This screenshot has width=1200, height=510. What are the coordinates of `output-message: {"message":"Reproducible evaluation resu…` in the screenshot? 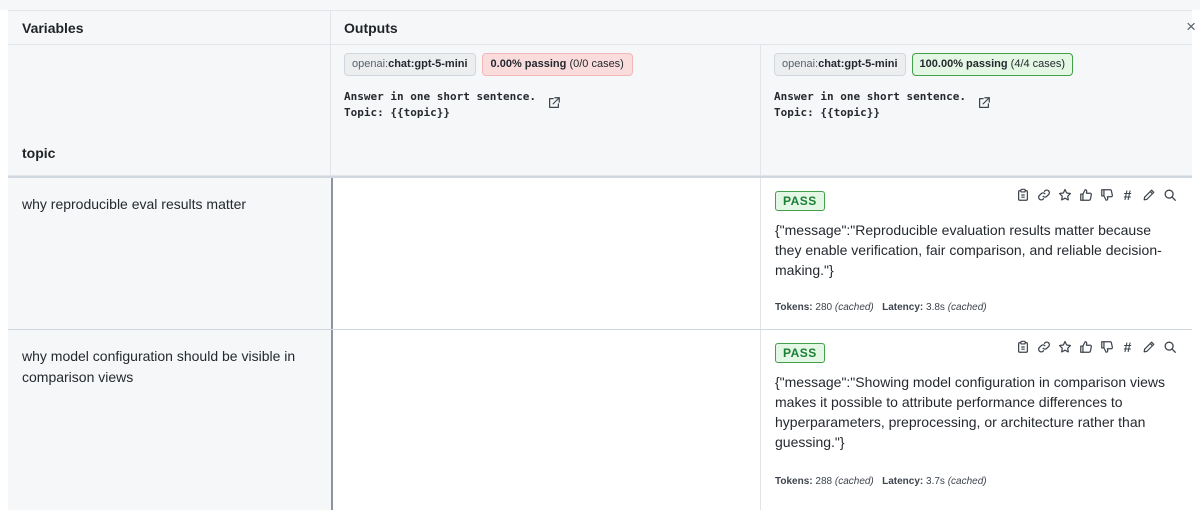 It's located at (968, 250).